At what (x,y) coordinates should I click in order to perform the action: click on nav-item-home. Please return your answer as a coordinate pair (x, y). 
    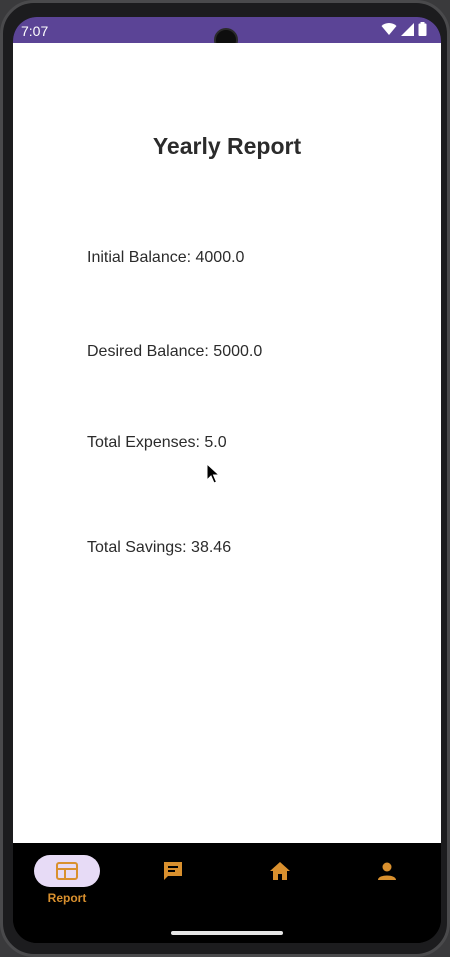
    Looking at the image, I should click on (280, 871).